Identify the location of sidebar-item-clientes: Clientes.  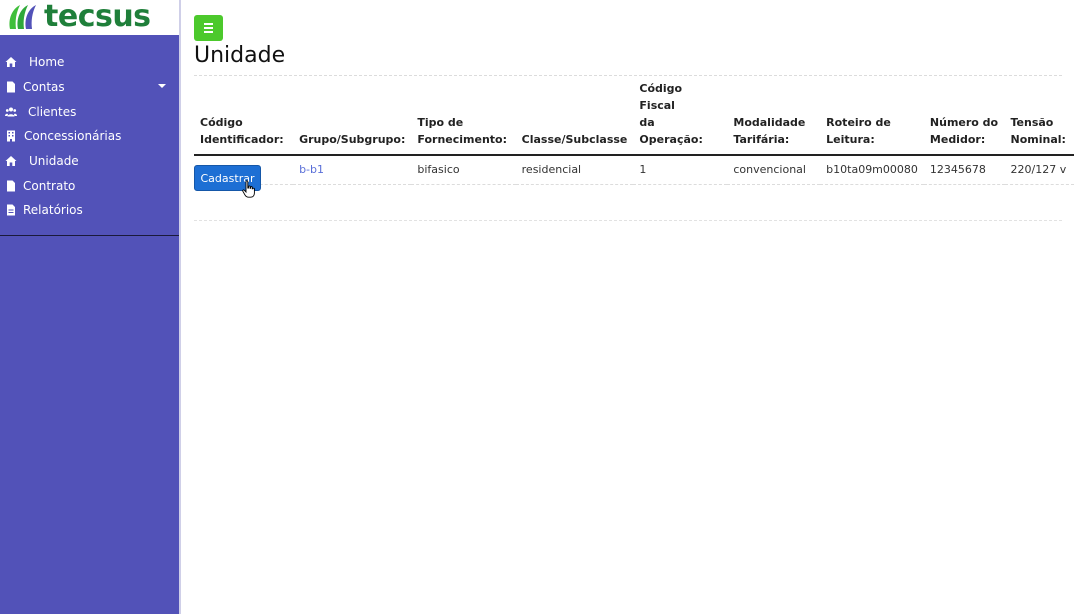
(90, 111).